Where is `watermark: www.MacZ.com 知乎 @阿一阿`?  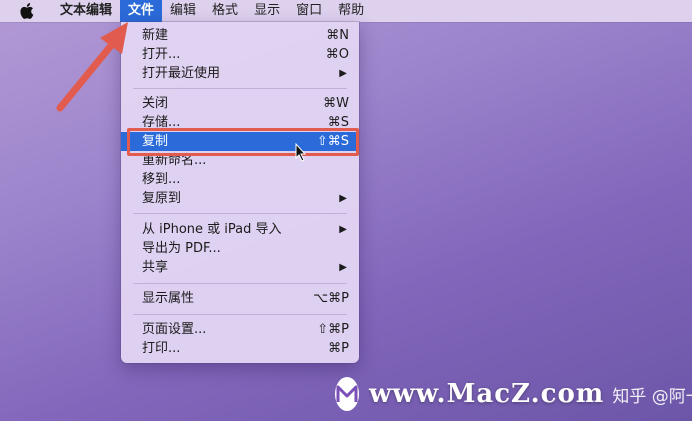
watermark: www.MacZ.com 知乎 @阿一阿 is located at coordinates (513, 394).